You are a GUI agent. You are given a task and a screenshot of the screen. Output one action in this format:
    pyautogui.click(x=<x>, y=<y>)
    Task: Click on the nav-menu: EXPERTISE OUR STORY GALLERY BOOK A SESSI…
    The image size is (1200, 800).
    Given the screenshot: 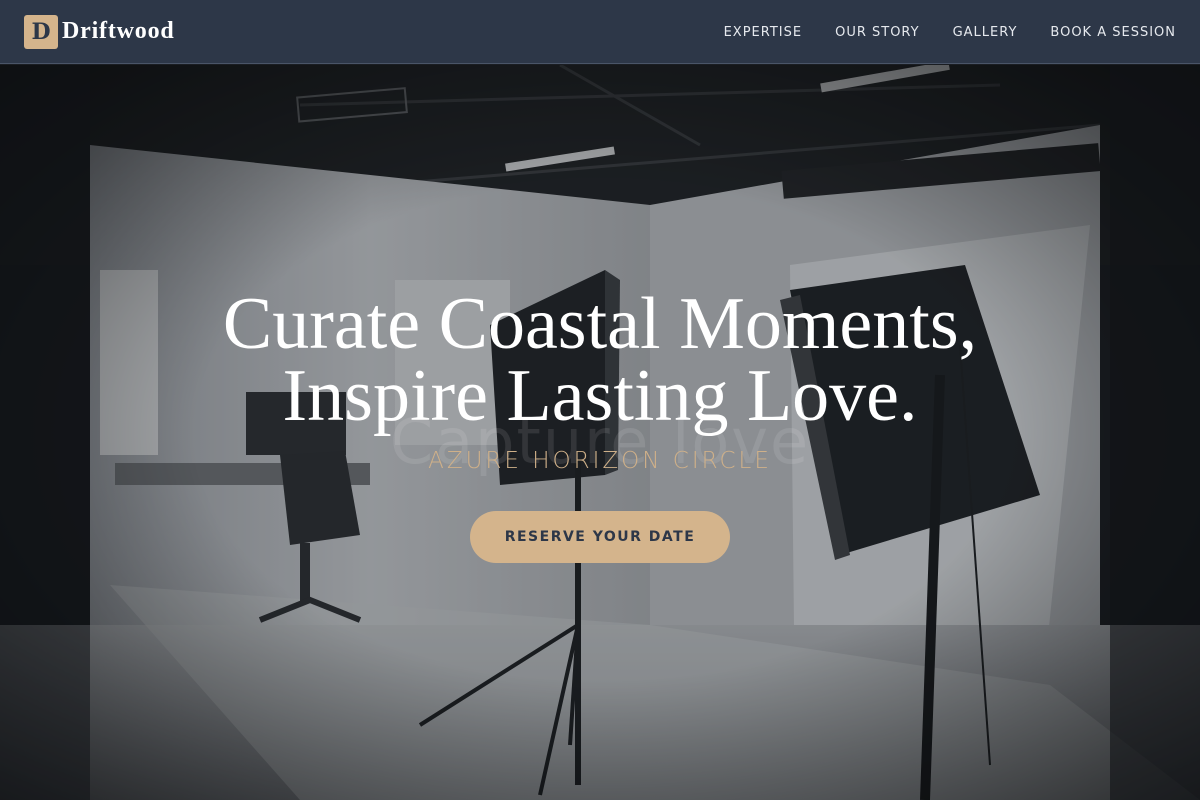 What is the action you would take?
    pyautogui.click(x=950, y=32)
    